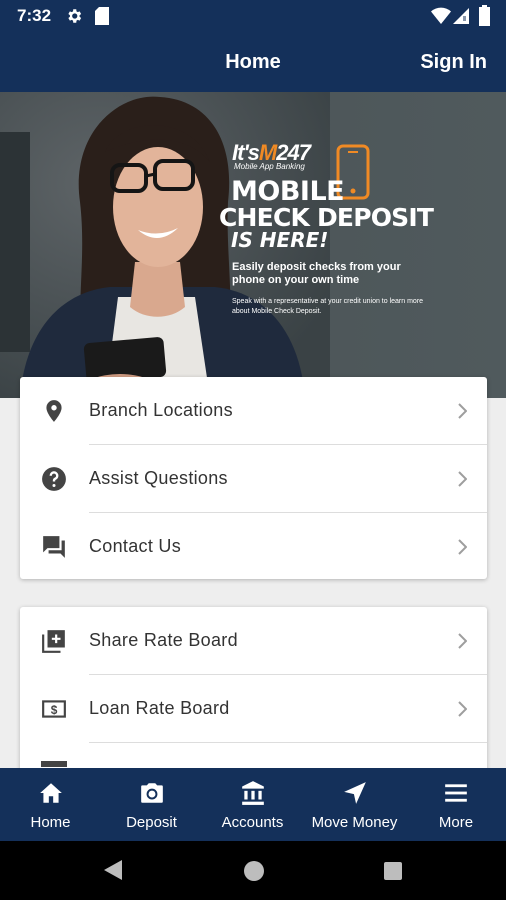 The height and width of the screenshot is (900, 506). Describe the element at coordinates (252, 822) in the screenshot. I see `nav-label: Accounts` at that location.